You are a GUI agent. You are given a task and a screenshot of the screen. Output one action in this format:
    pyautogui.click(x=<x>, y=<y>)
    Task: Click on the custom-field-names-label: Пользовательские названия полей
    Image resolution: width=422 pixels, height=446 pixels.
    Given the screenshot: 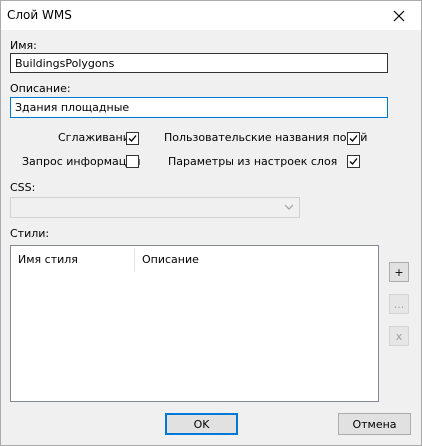 What is the action you would take?
    pyautogui.click(x=266, y=137)
    